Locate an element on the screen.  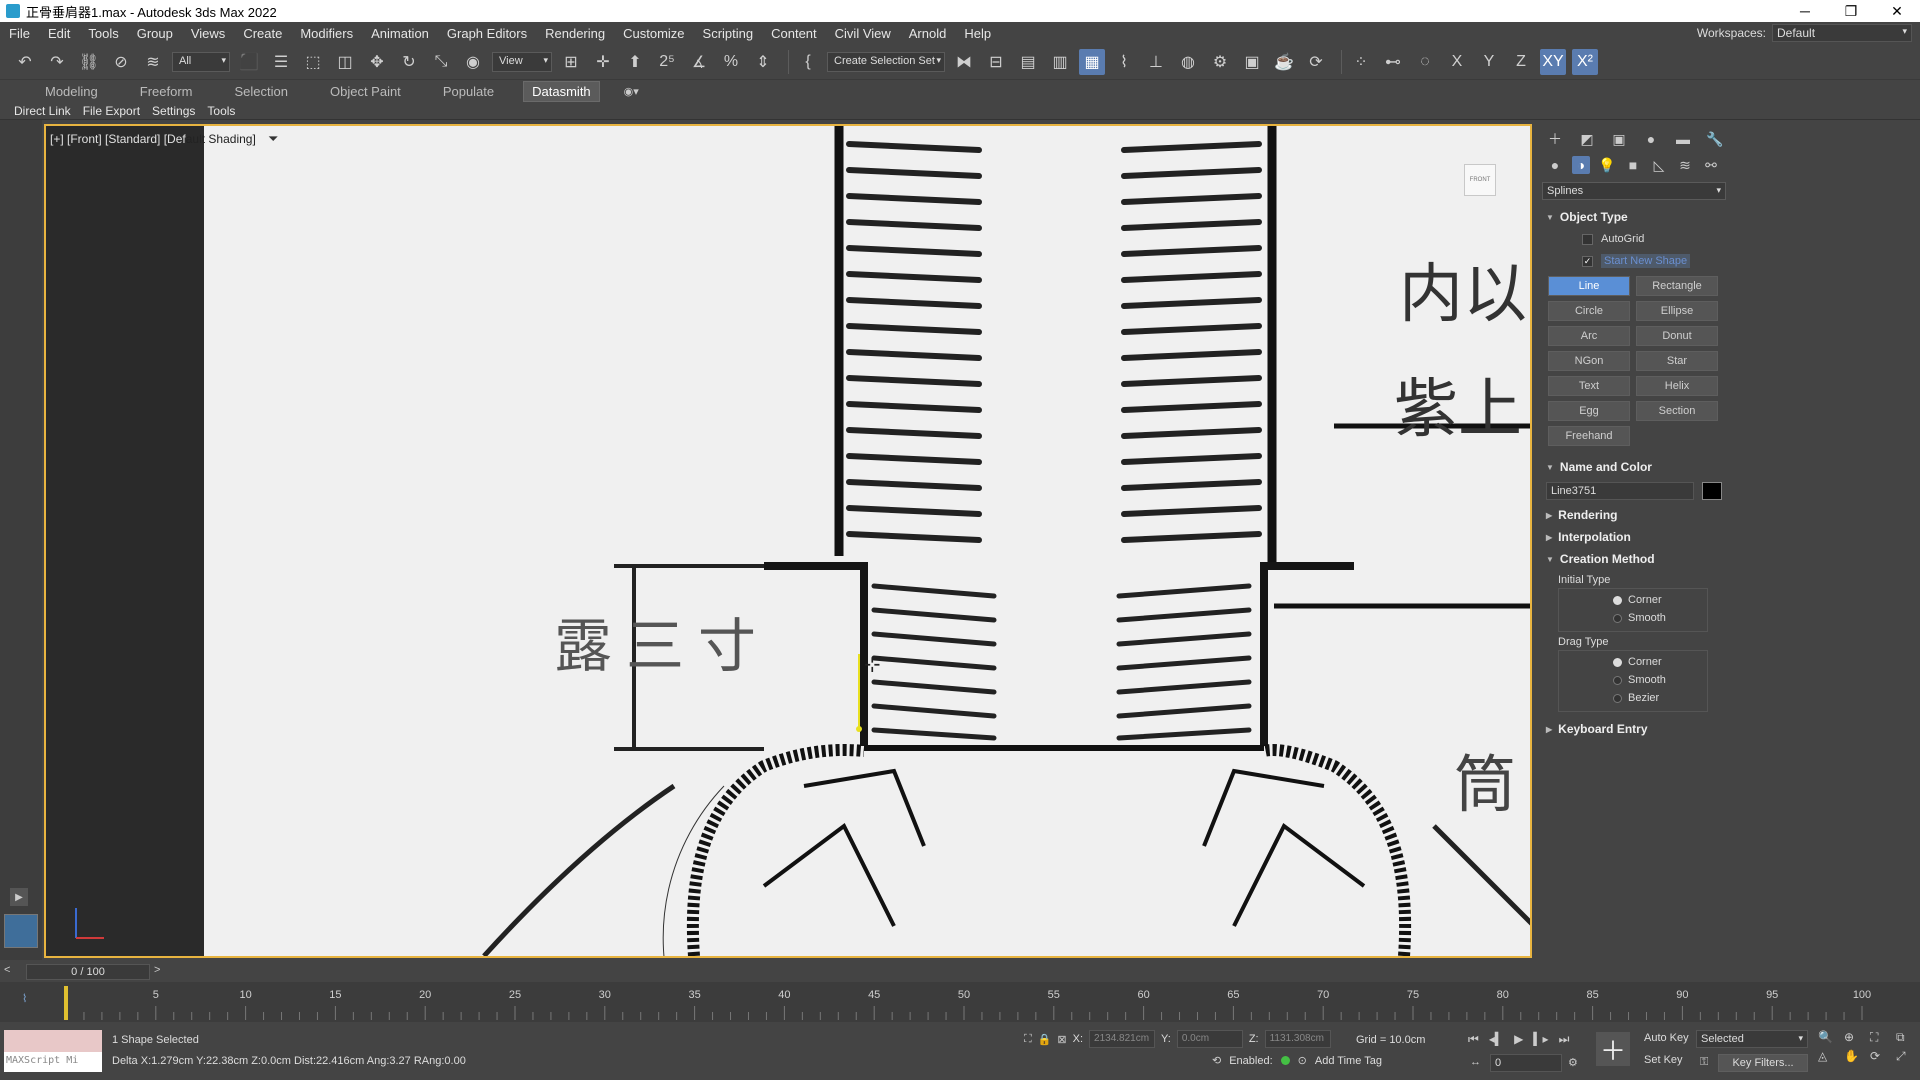
arc-button: Arc is located at coordinates (1589, 336).